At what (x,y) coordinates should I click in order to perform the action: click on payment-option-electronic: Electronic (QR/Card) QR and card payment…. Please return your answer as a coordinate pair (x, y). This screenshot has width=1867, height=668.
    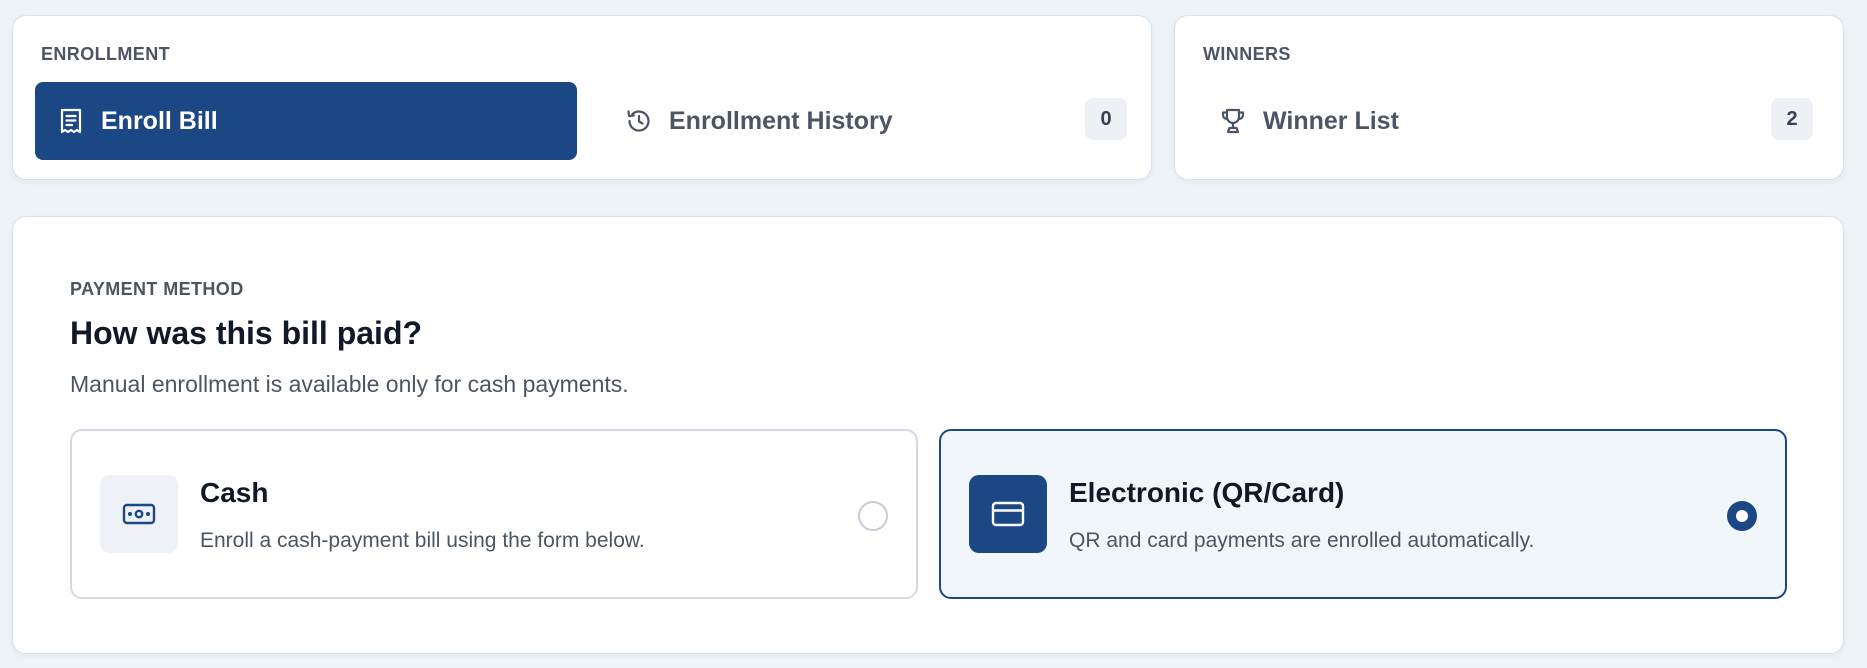
    Looking at the image, I should click on (1363, 514).